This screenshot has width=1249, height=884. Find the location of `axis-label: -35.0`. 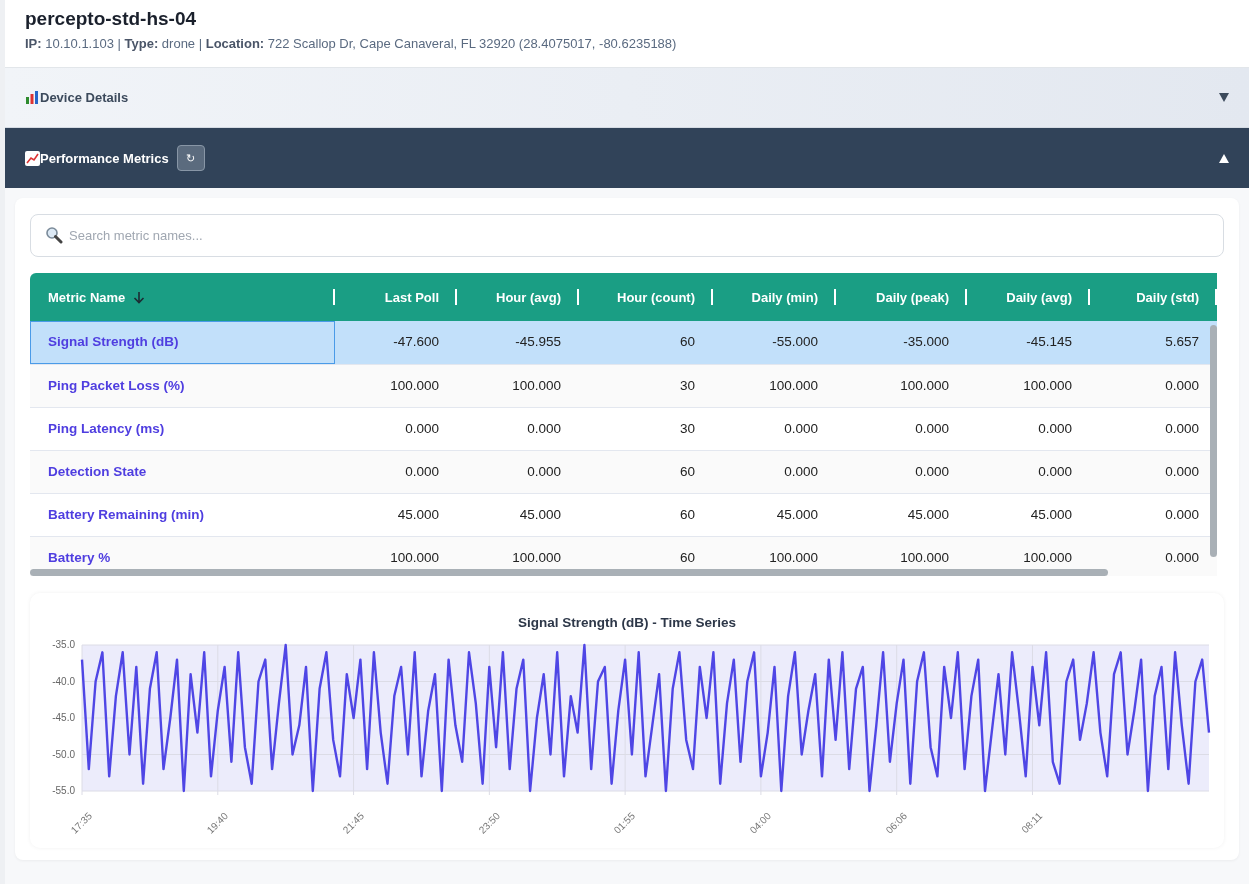

axis-label: -35.0 is located at coordinates (63, 645).